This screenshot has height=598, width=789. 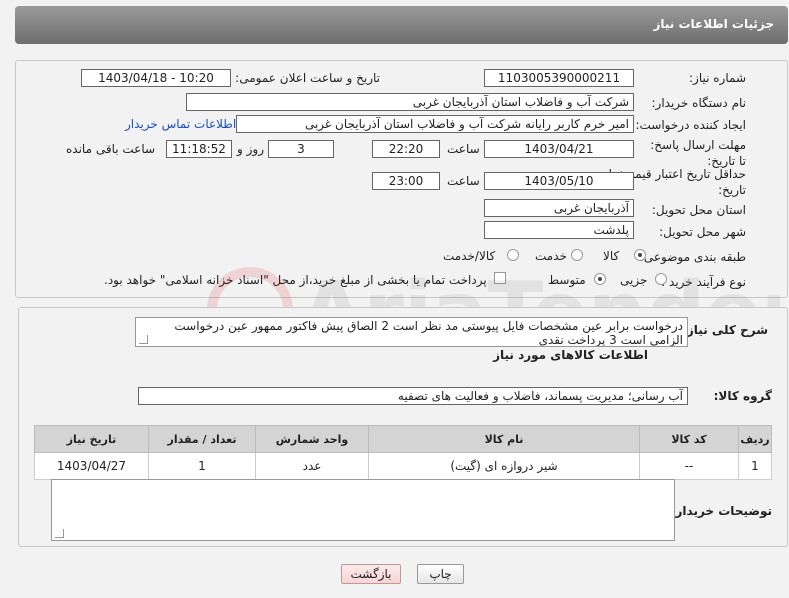 I want to click on process-radio-minor, so click(x=661, y=279).